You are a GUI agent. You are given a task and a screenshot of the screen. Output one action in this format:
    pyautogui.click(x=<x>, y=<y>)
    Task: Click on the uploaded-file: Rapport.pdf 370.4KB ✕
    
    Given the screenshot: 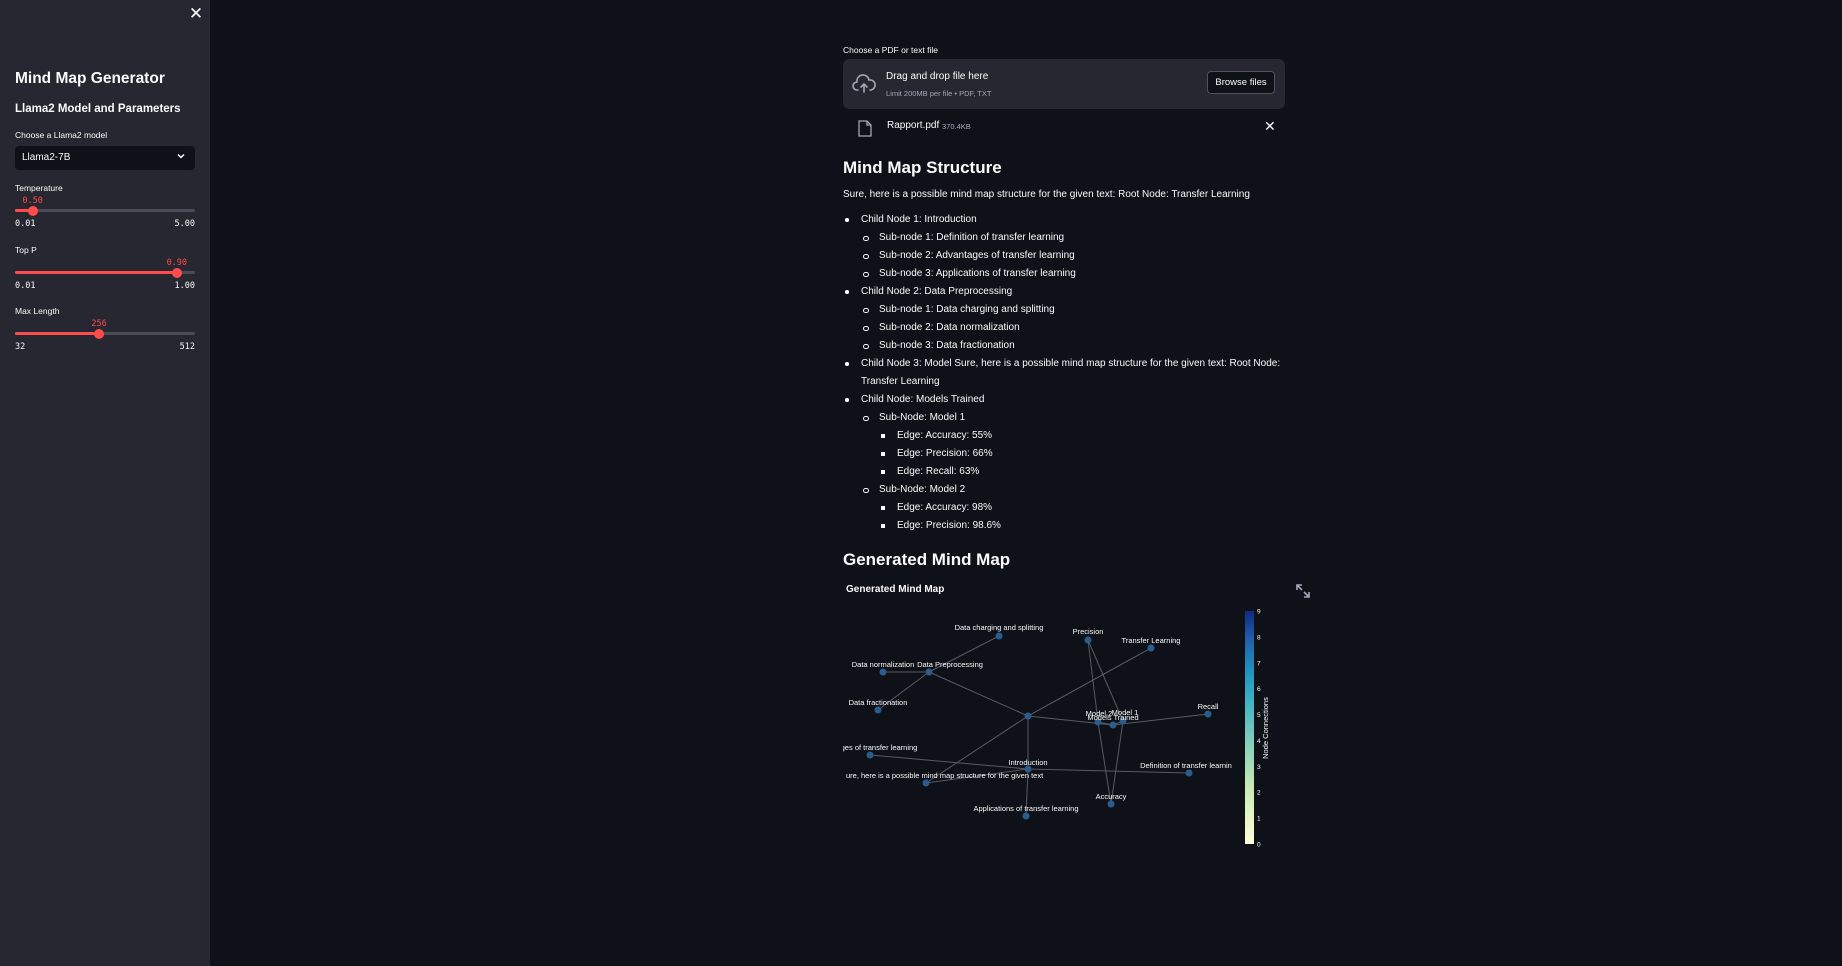 What is the action you would take?
    pyautogui.click(x=1064, y=129)
    